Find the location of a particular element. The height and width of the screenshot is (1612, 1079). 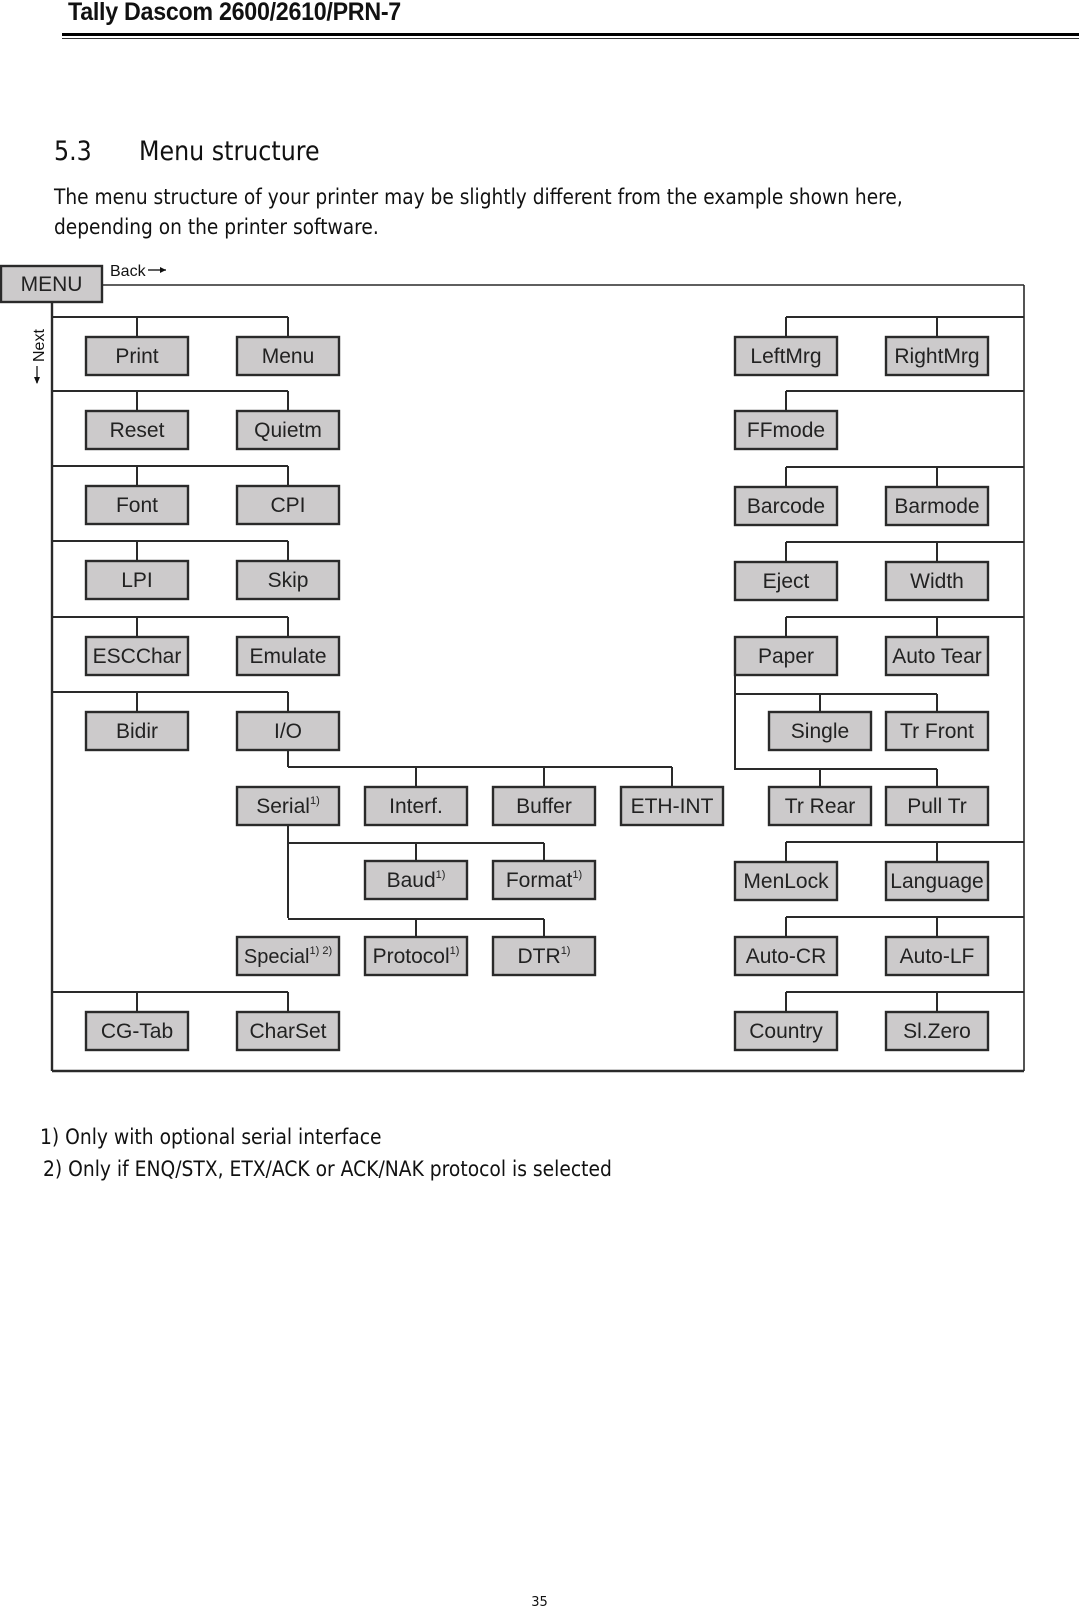

serial-item-format: Format1) is located at coordinates (544, 880).